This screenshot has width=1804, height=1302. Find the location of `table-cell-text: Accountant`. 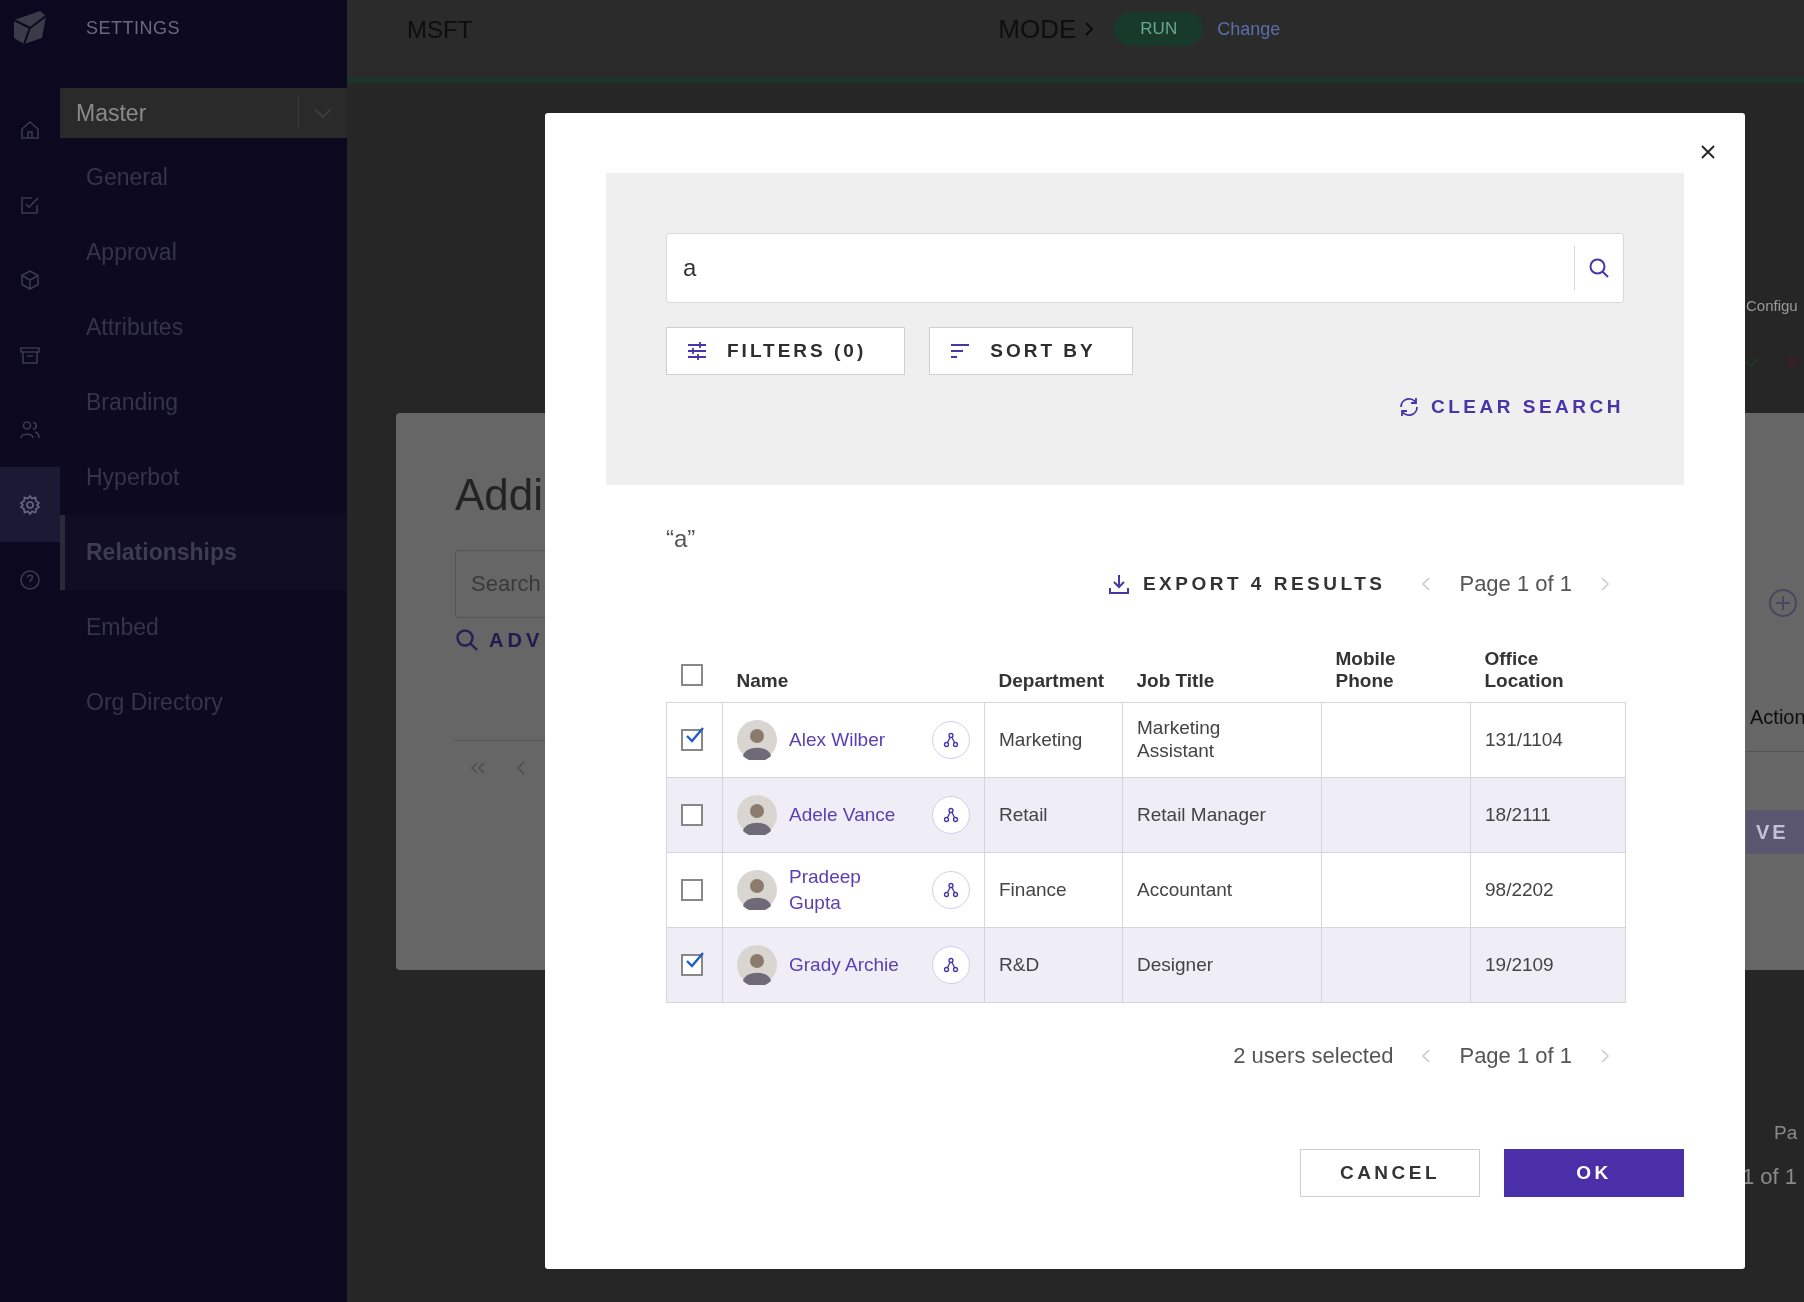

table-cell-text: Accountant is located at coordinates (1185, 890).